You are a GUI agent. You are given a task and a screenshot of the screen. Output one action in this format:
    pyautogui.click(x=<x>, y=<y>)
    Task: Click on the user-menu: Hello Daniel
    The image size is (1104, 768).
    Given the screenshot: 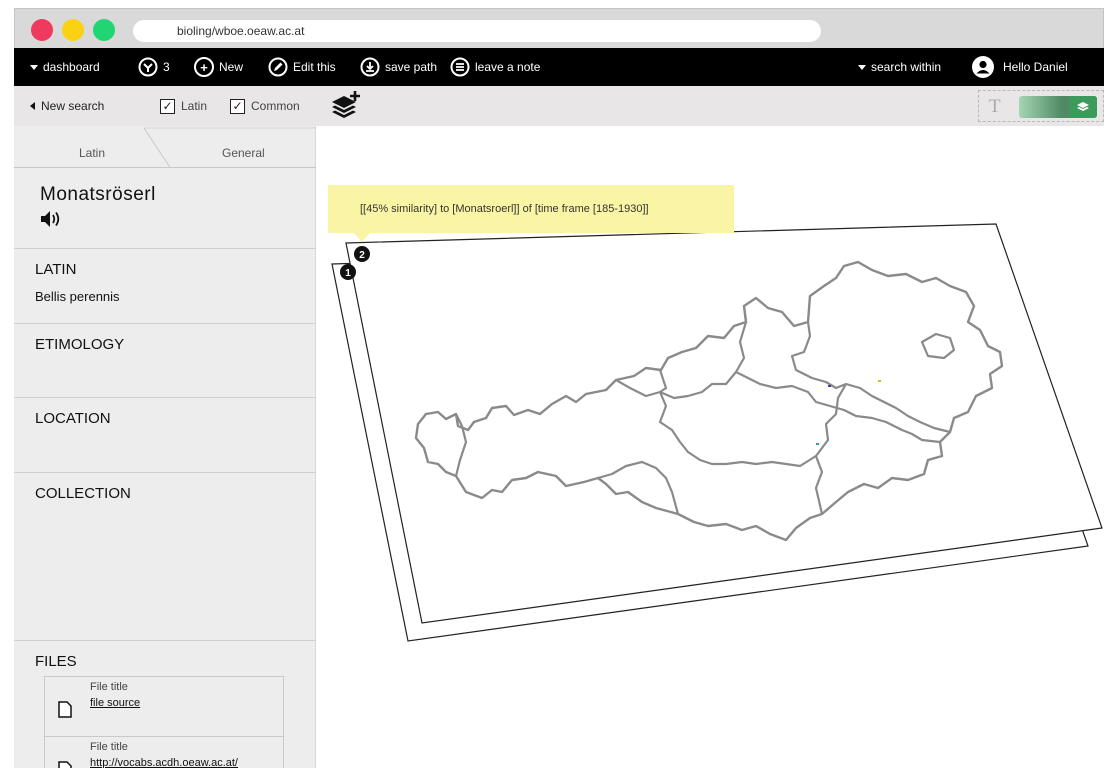 What is the action you would take?
    pyautogui.click(x=1020, y=67)
    